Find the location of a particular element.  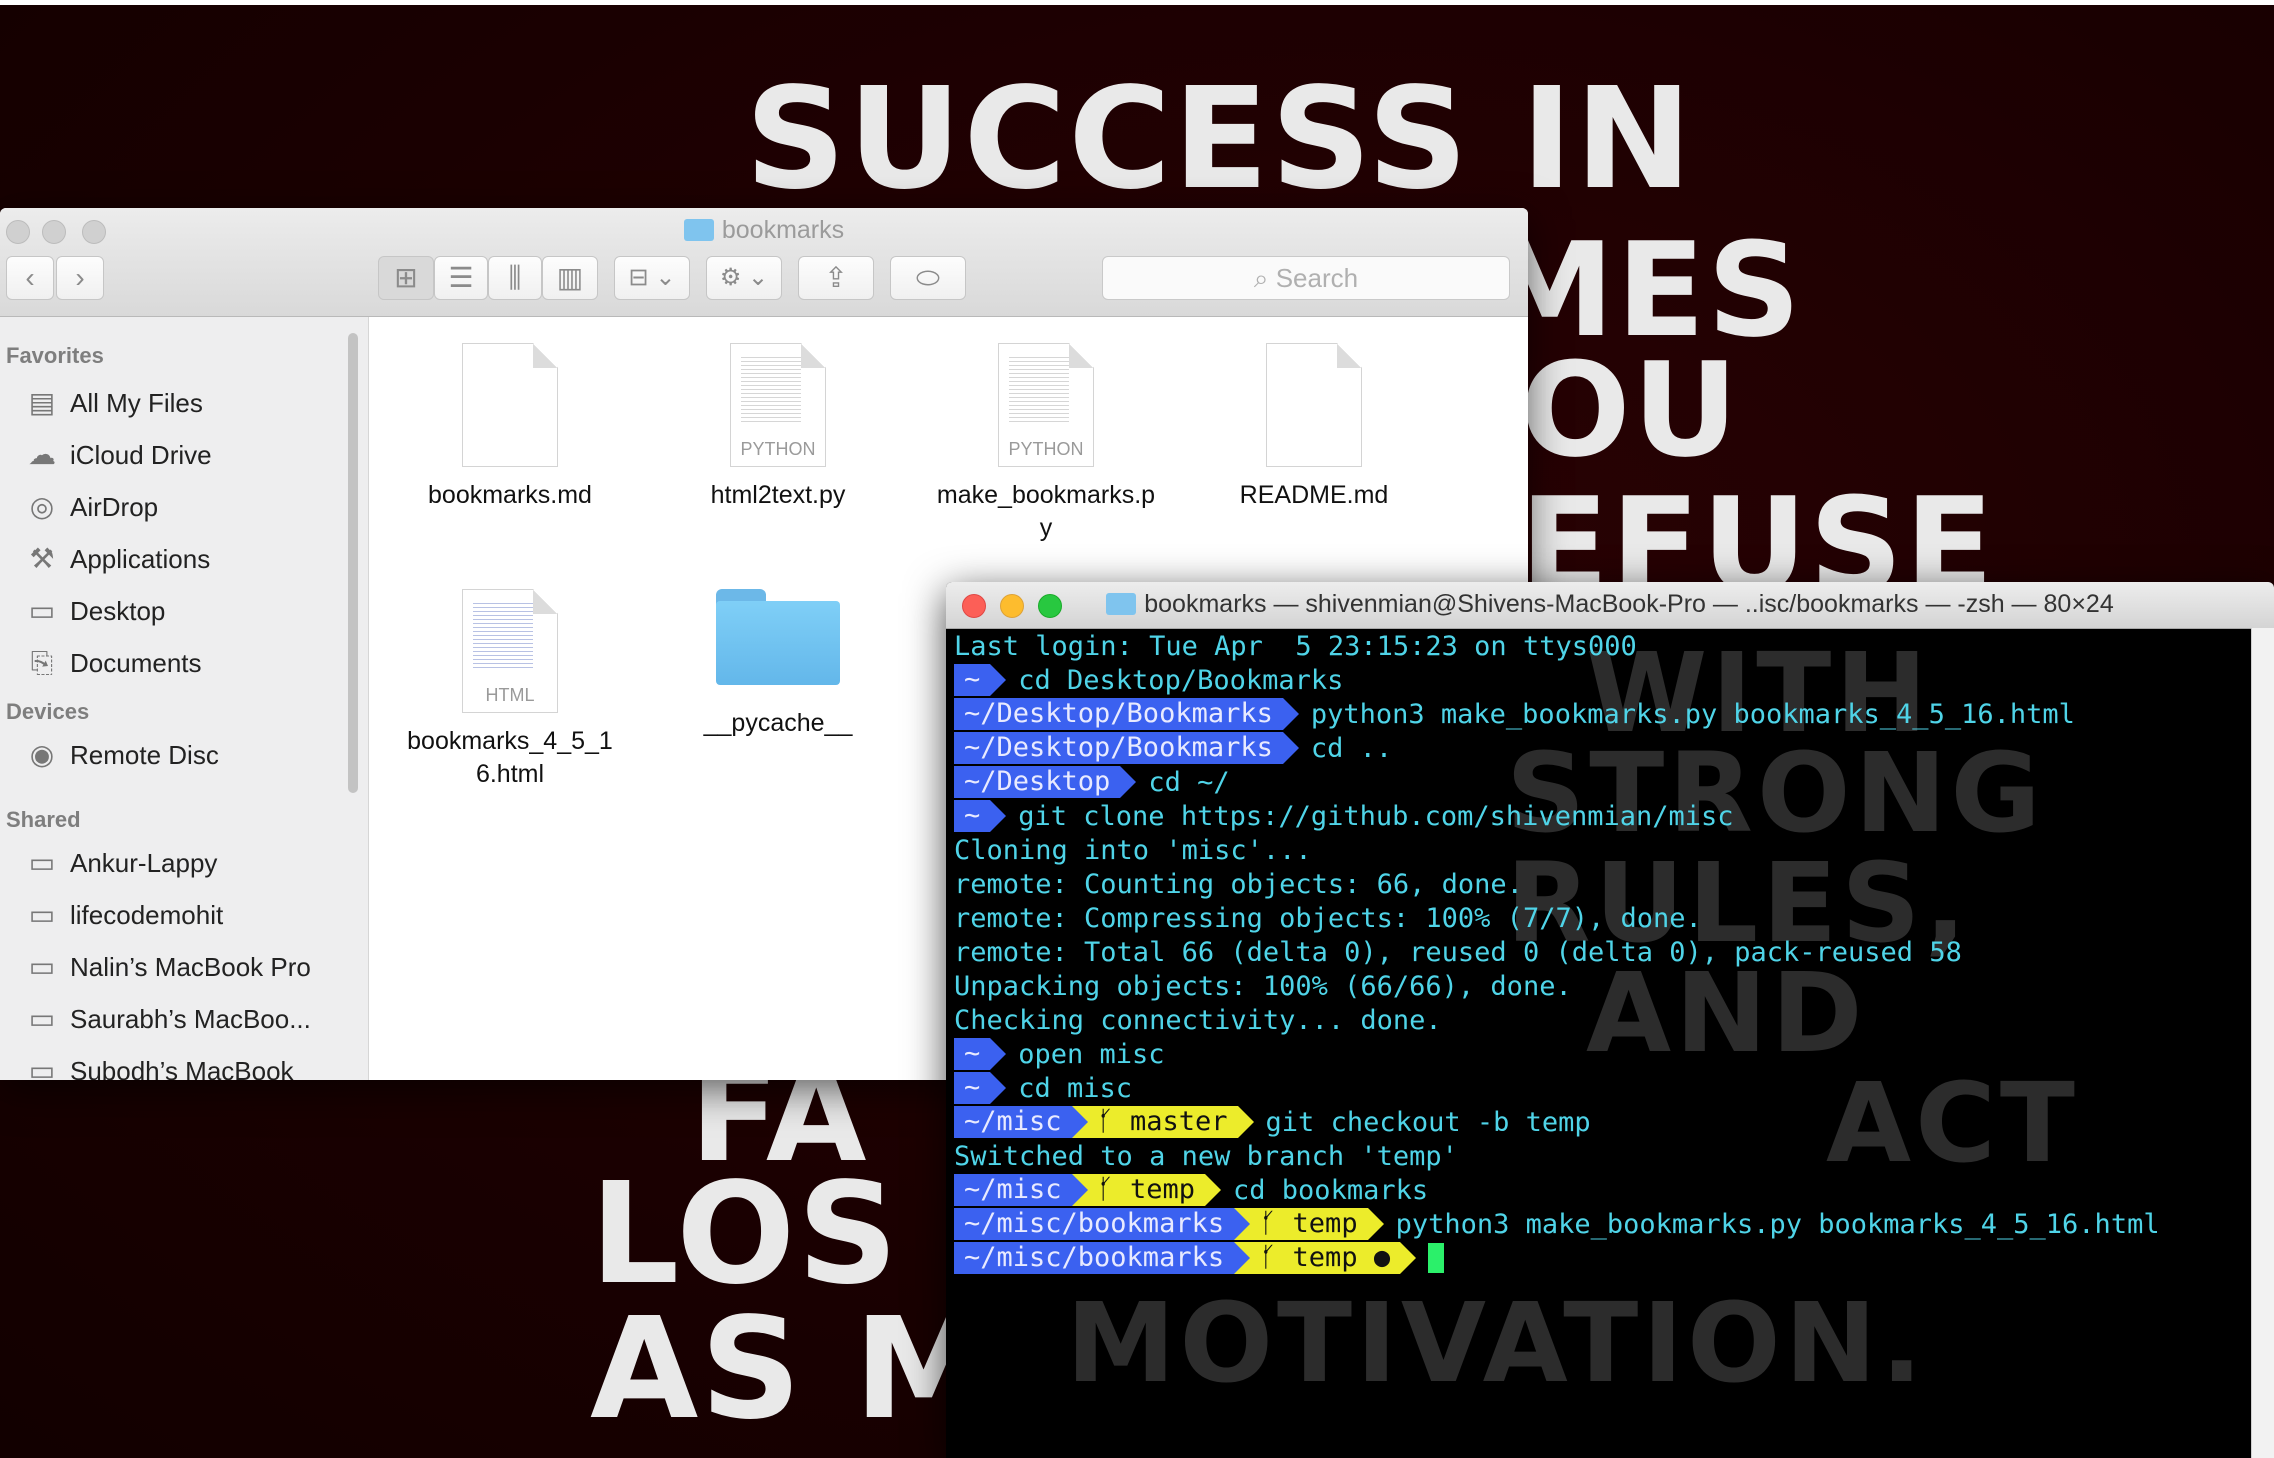

prompt-command: cd .. is located at coordinates (1351, 748).